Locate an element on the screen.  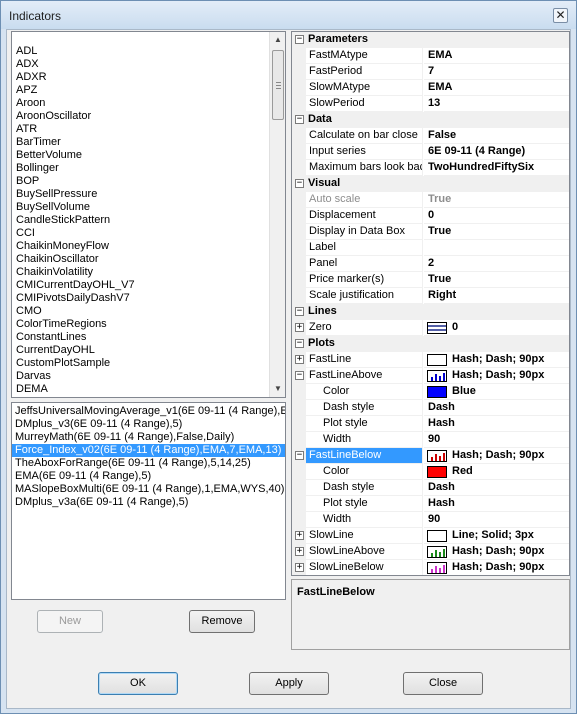
scrollbar-thumb is located at coordinates (278, 85).